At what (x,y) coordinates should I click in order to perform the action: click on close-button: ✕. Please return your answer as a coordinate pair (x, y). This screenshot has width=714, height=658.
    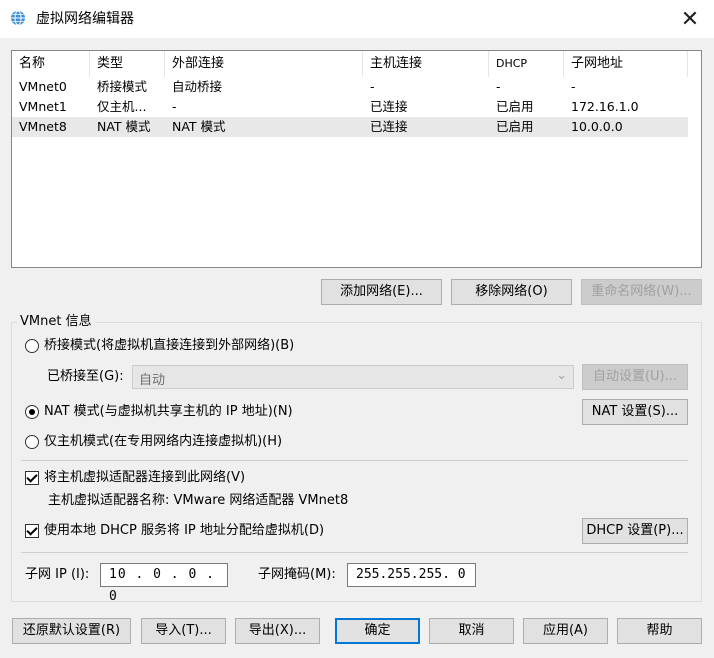
    Looking at the image, I should click on (690, 19).